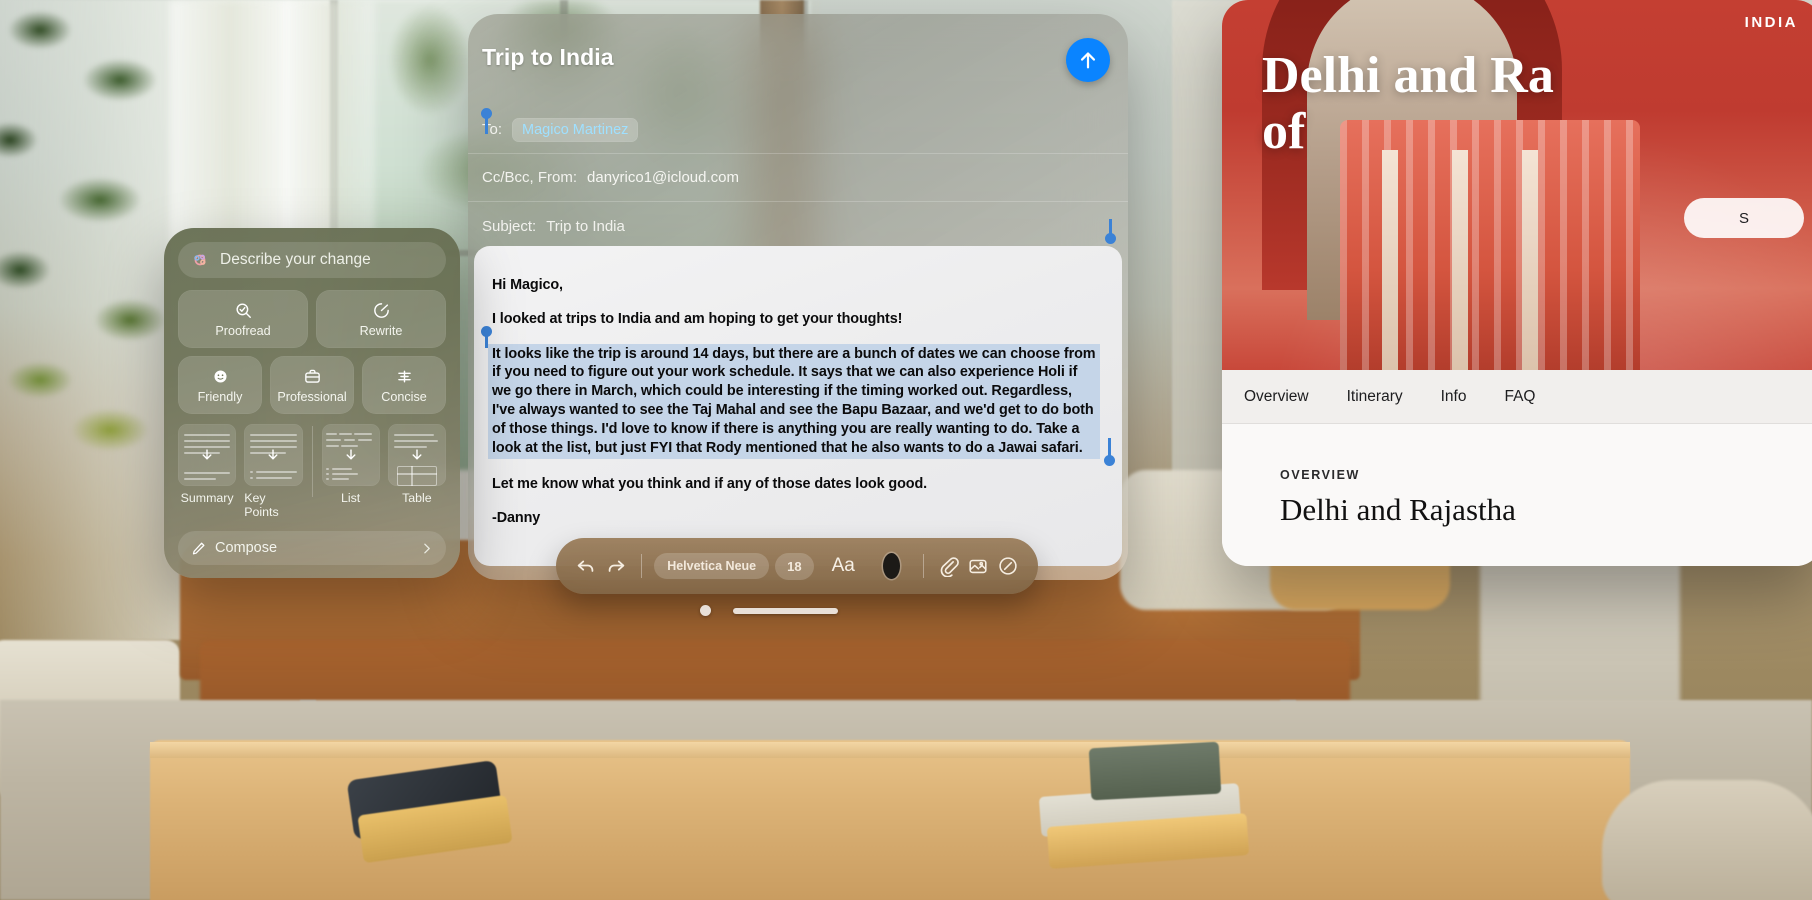 The image size is (1812, 900). I want to click on travel-tab-bar: Overview Itinerary Info FAQ, so click(1517, 397).